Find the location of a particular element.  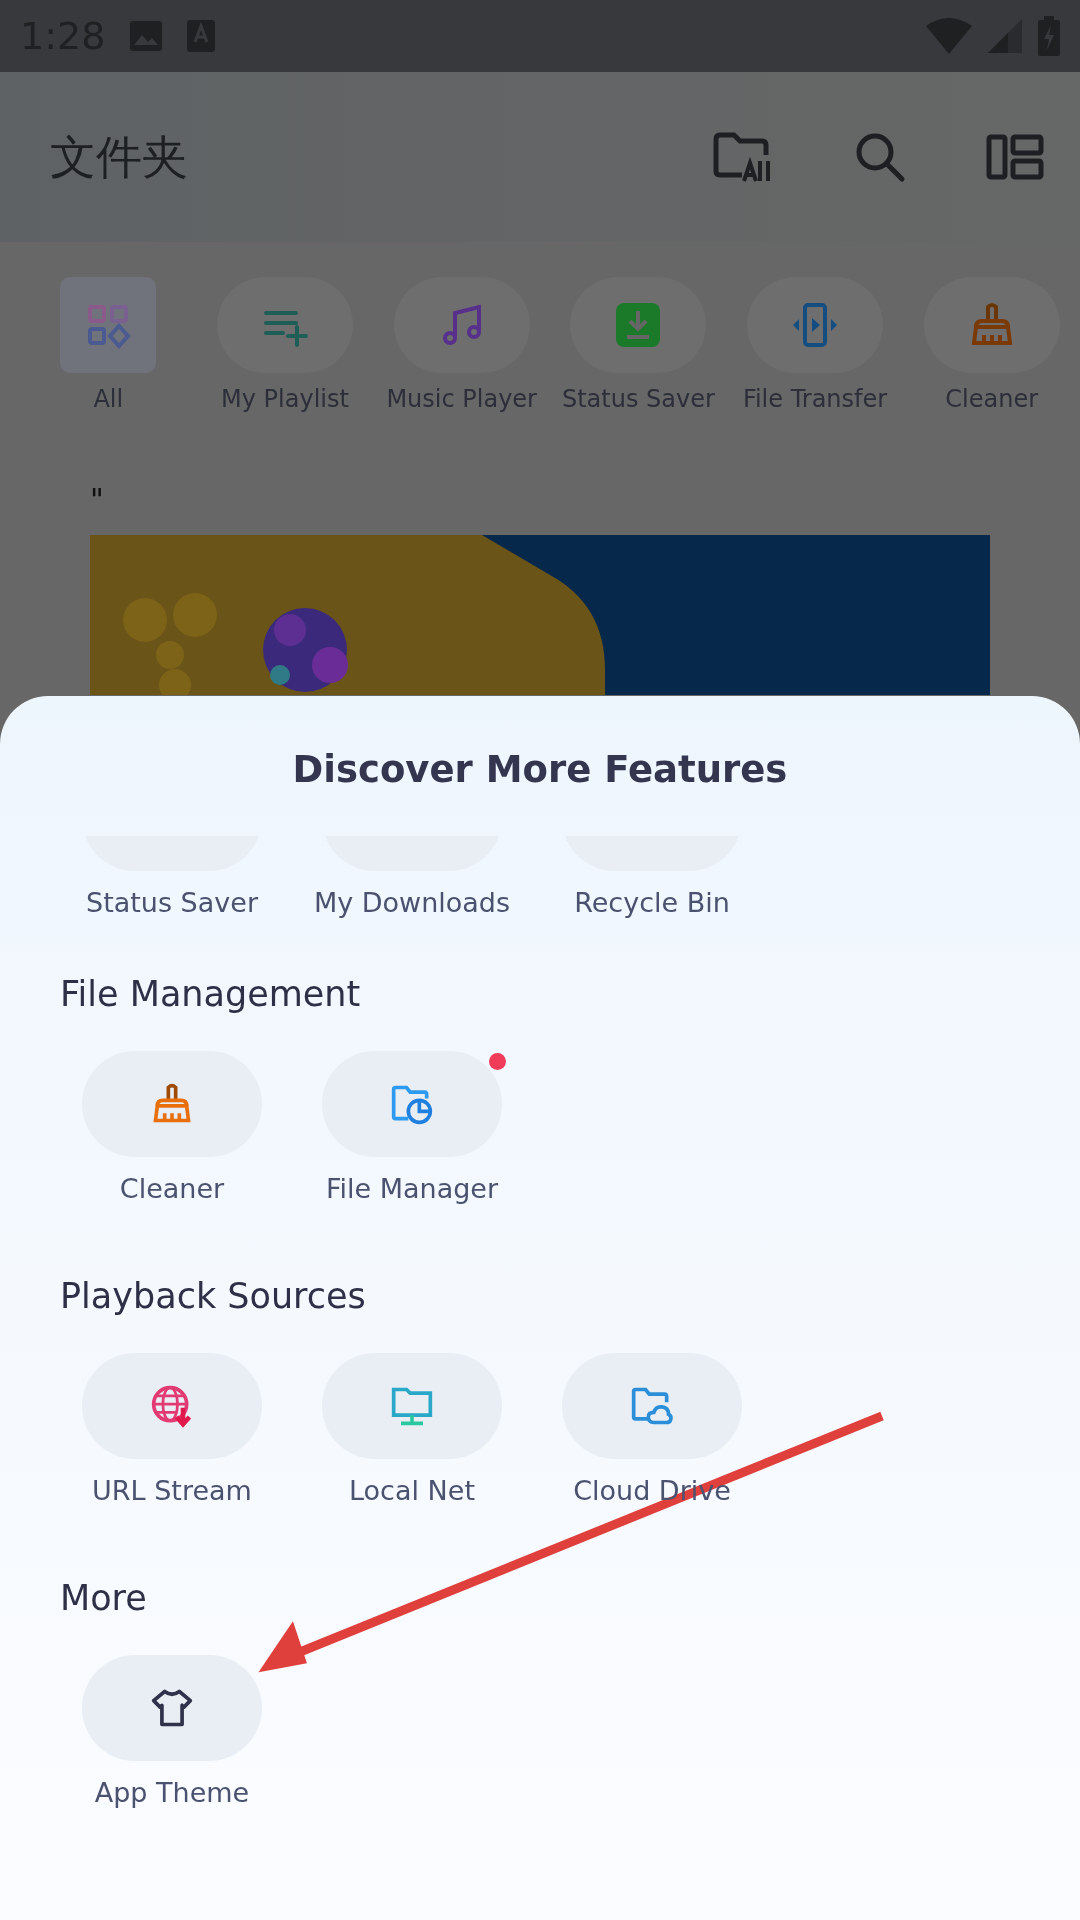

download-icon is located at coordinates (638, 325).